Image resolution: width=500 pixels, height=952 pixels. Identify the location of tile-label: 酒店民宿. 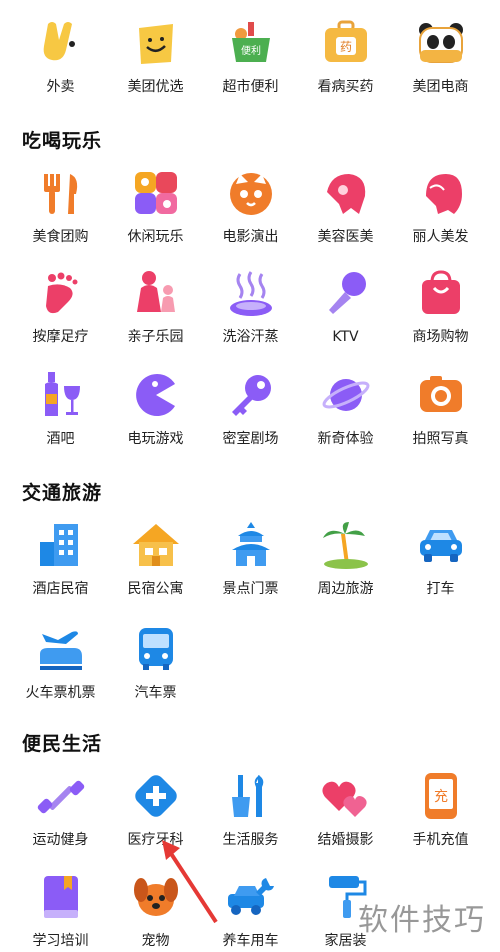
(60, 589).